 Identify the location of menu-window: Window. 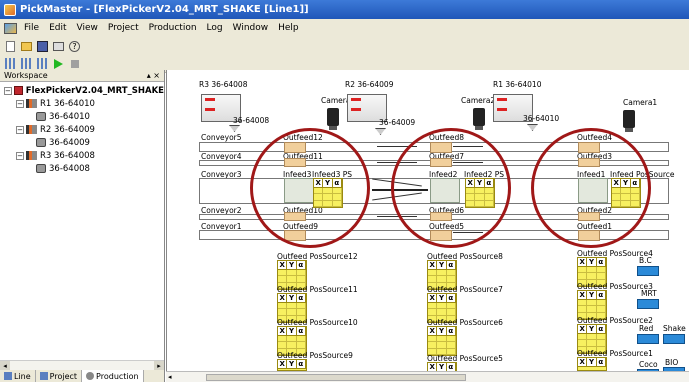
(251, 28).